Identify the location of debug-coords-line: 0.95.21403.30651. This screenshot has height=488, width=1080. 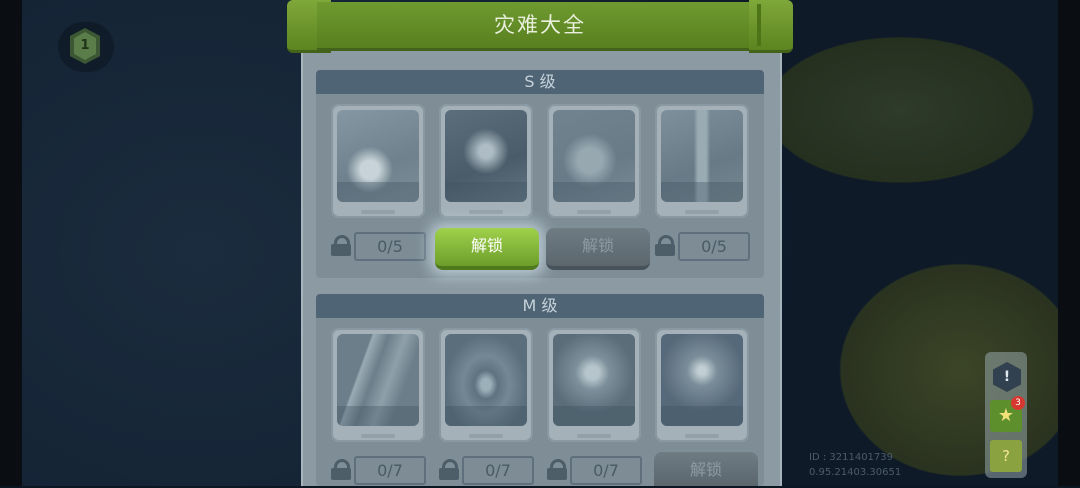
(855, 472).